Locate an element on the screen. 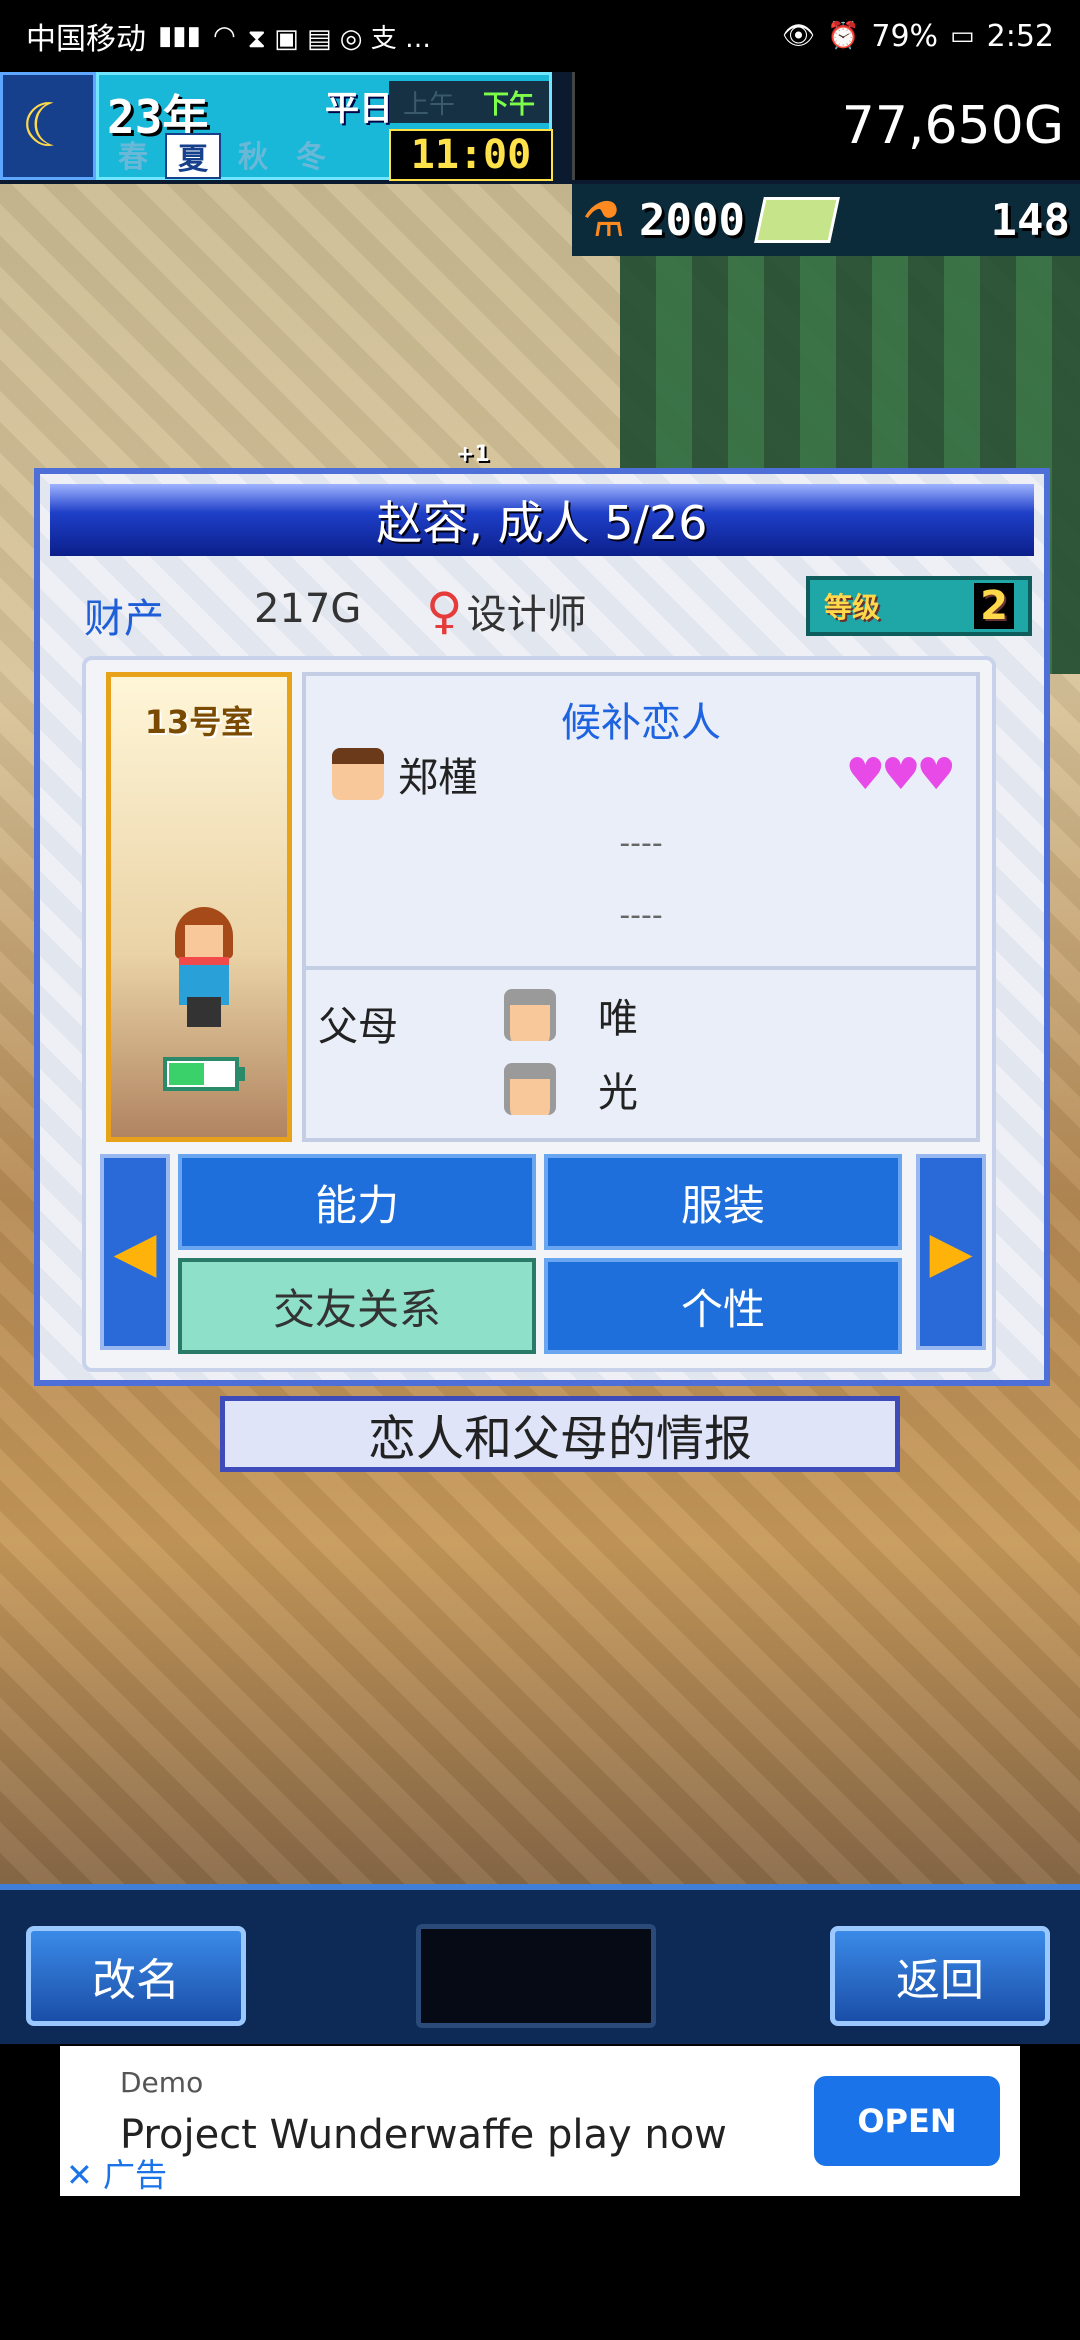 The height and width of the screenshot is (2340, 1080). status-bar: 中国移动 ▮▮▮ ◠ ⧗ ▣ ▤ ◎ 支 … 👁 ⏰ 79% ▭ 2:52 is located at coordinates (540, 36).